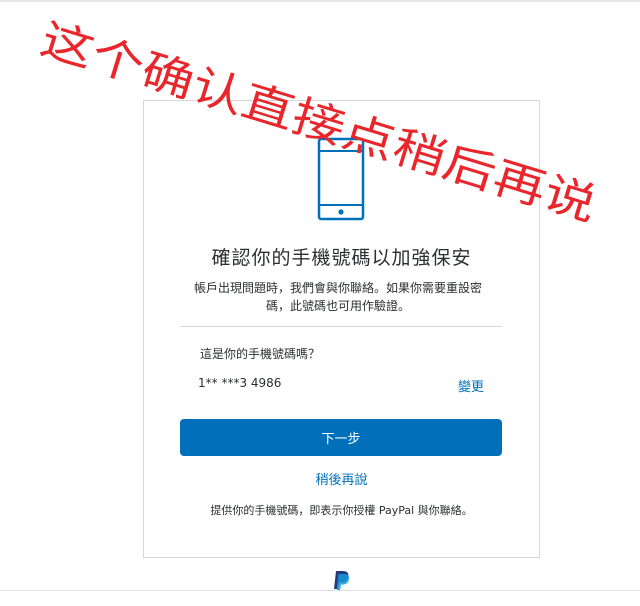 Image resolution: width=640 pixels, height=606 pixels. What do you see at coordinates (337, 288) in the screenshot?
I see `description-line-1: 帳戶出現問題時，我們會與你聯絡。如果你需要重設密` at bounding box center [337, 288].